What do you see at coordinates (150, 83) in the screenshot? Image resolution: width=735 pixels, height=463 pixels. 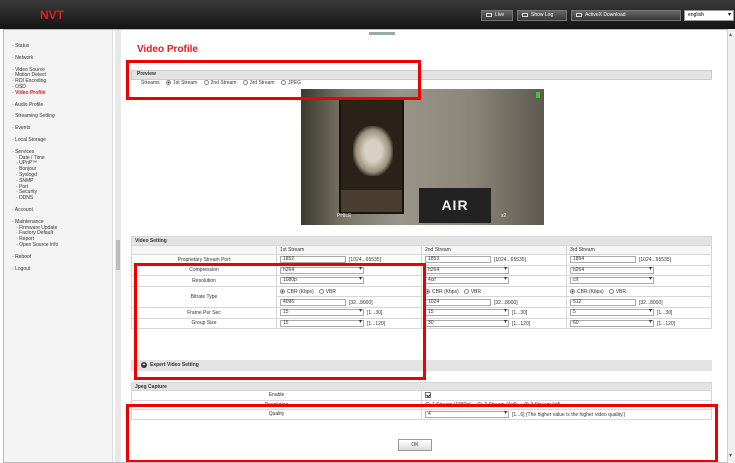 I see `streams-label: Streams` at bounding box center [150, 83].